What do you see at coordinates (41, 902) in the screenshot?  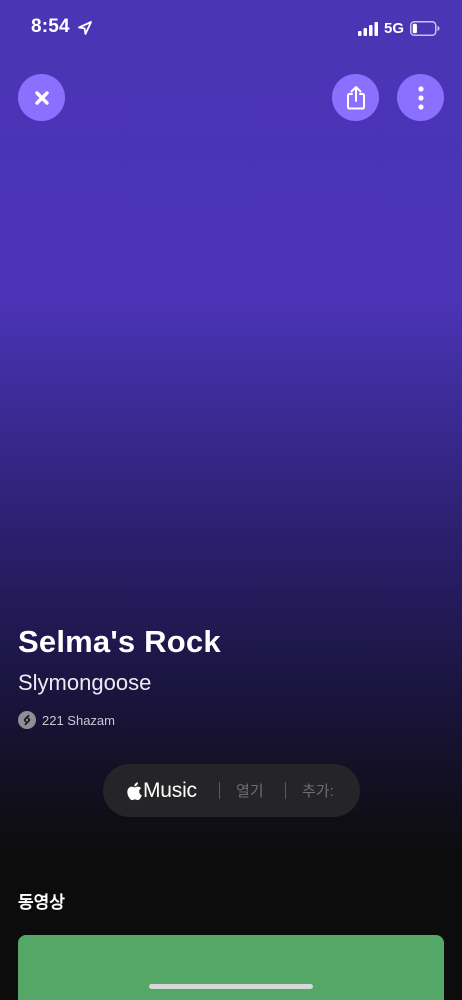 I see `videos-heading: 동영상` at bounding box center [41, 902].